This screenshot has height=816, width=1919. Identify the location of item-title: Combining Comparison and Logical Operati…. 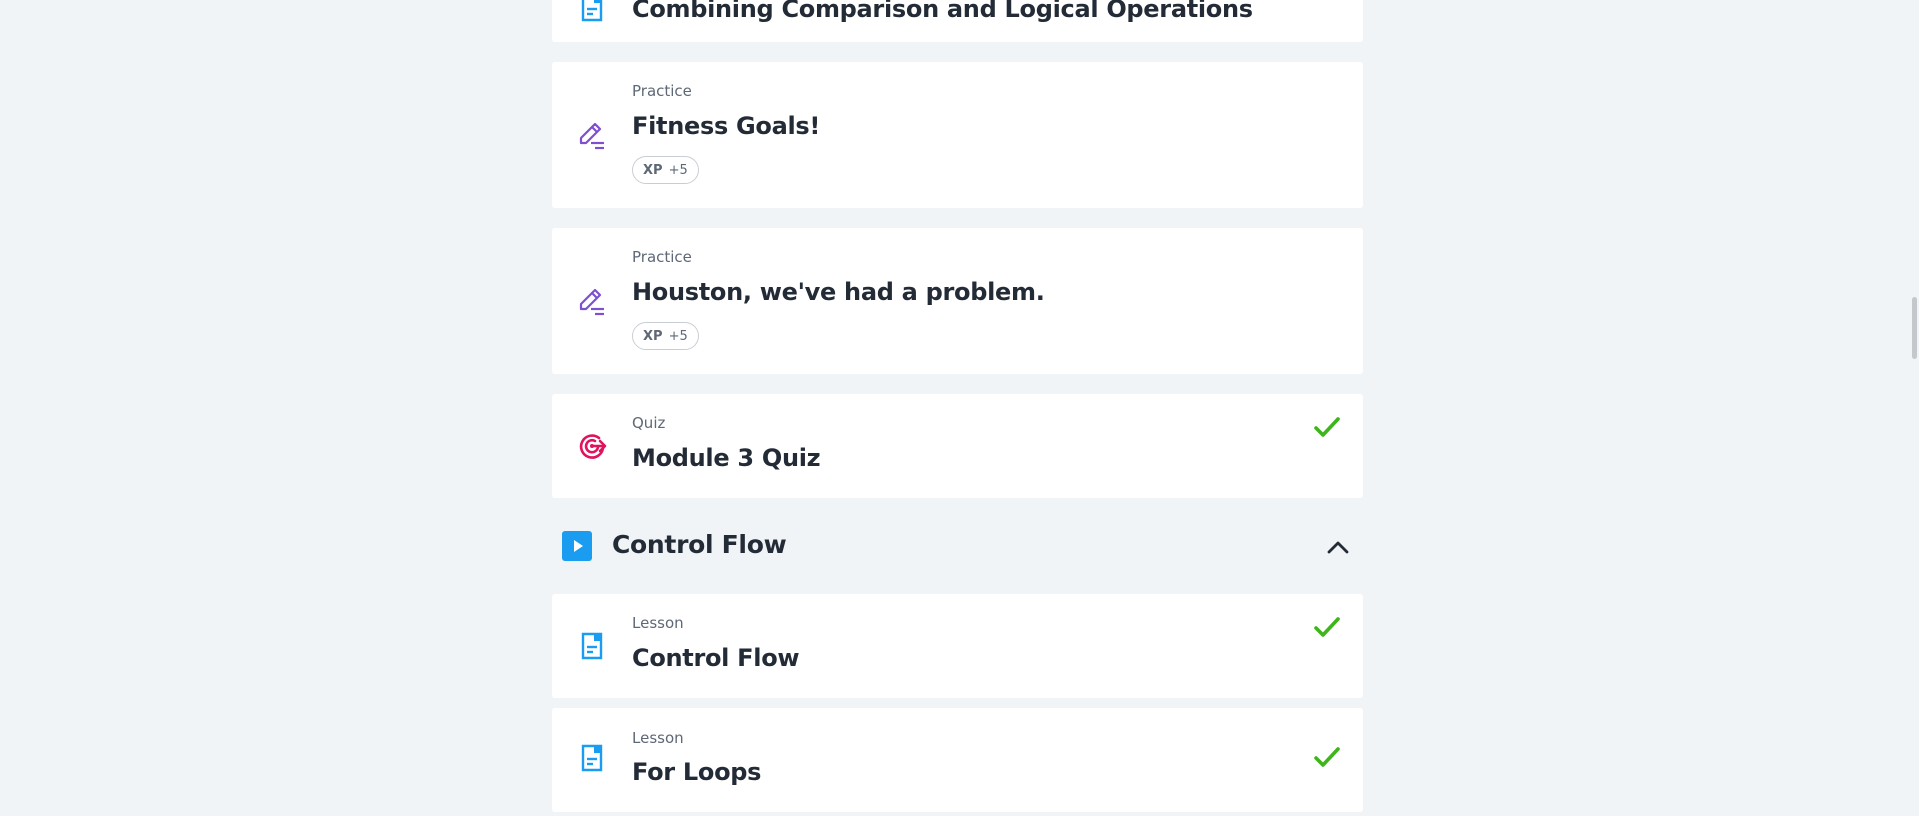
(942, 11).